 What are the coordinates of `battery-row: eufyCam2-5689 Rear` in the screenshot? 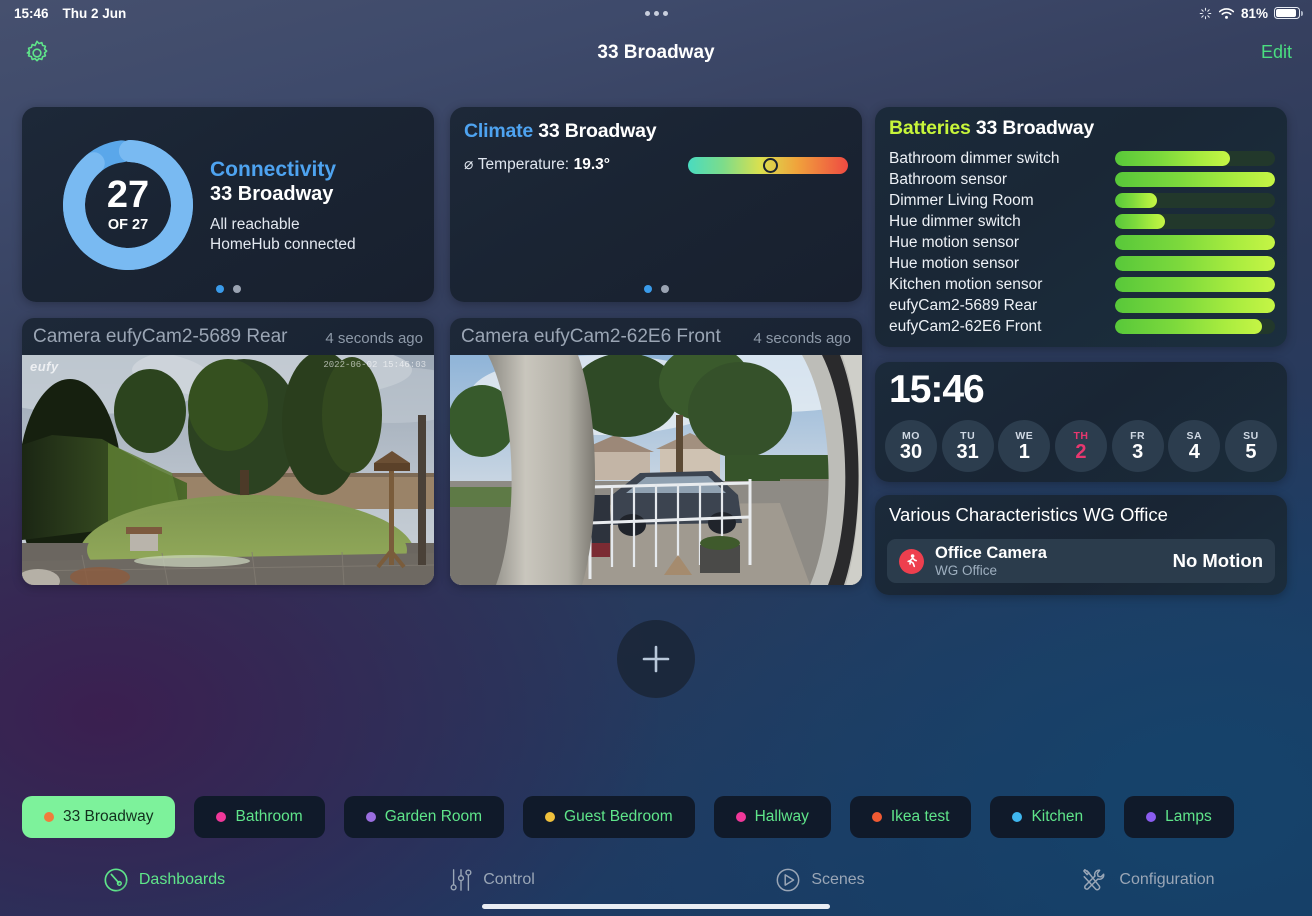 It's located at (1082, 305).